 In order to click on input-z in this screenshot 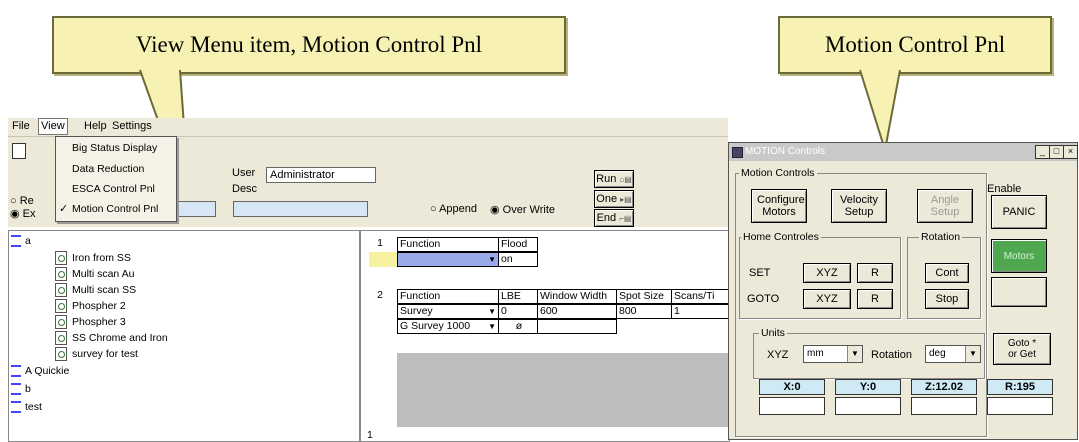, I will do `click(944, 406)`.